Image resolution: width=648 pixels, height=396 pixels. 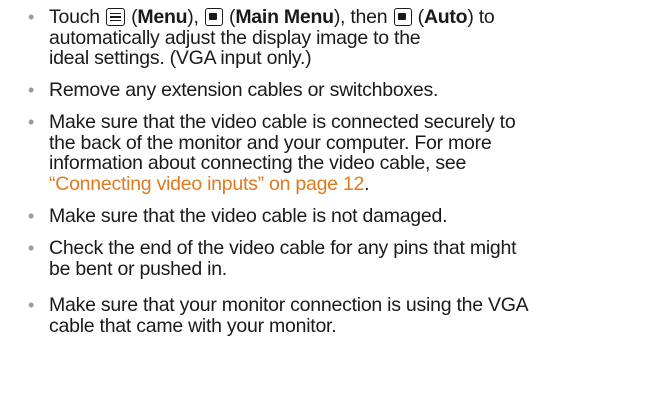 I want to click on text-run: ),, so click(x=195, y=17).